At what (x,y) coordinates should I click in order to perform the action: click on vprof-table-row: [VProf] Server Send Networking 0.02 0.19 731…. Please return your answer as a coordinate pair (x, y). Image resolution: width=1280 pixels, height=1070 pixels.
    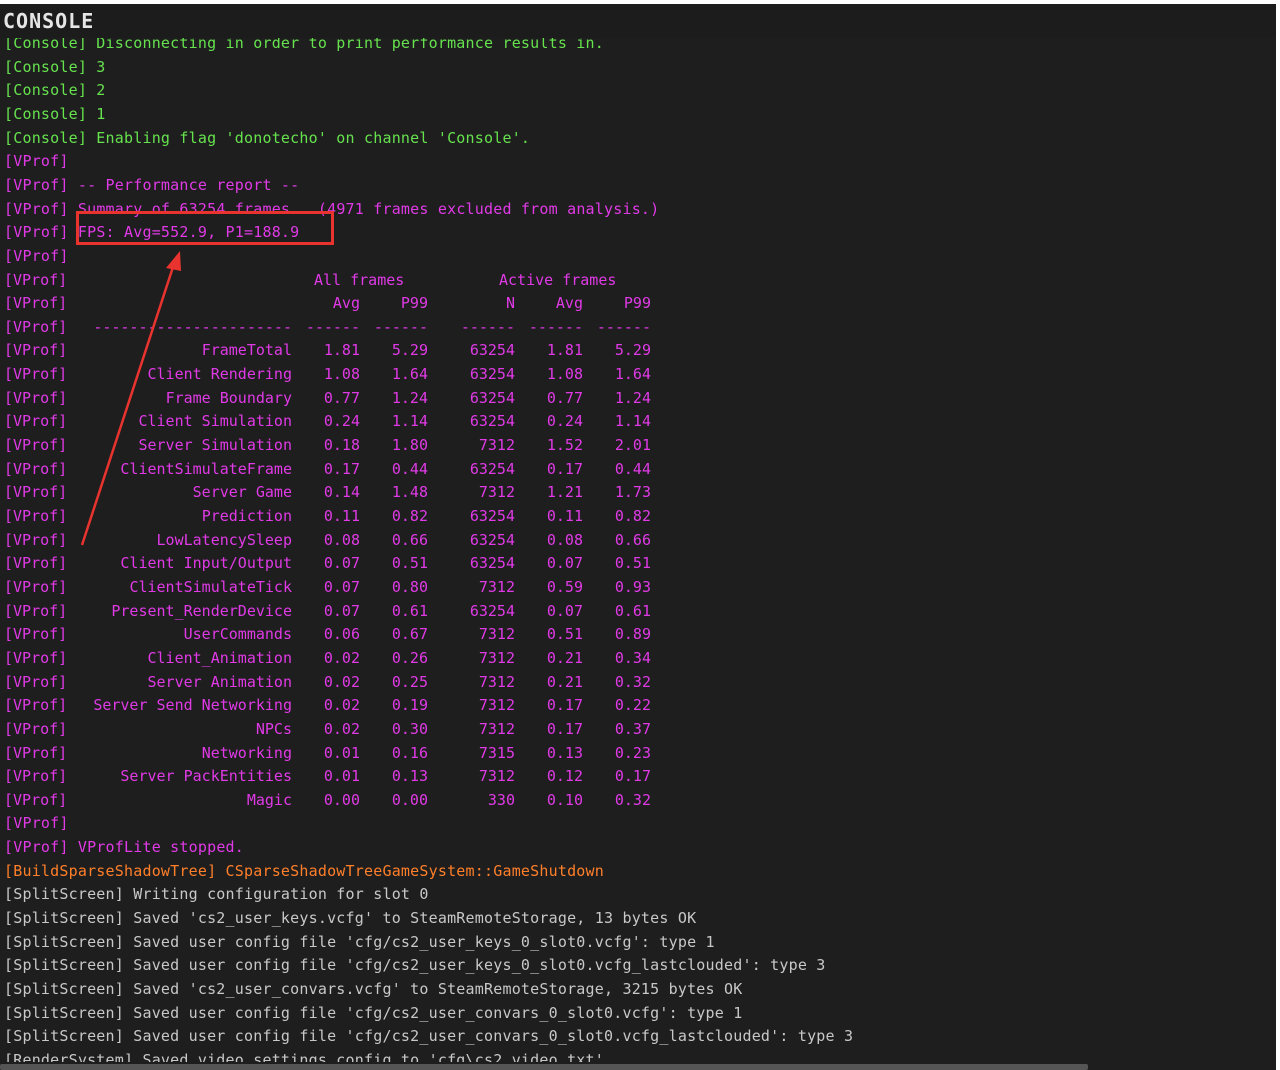
    Looking at the image, I should click on (639, 705).